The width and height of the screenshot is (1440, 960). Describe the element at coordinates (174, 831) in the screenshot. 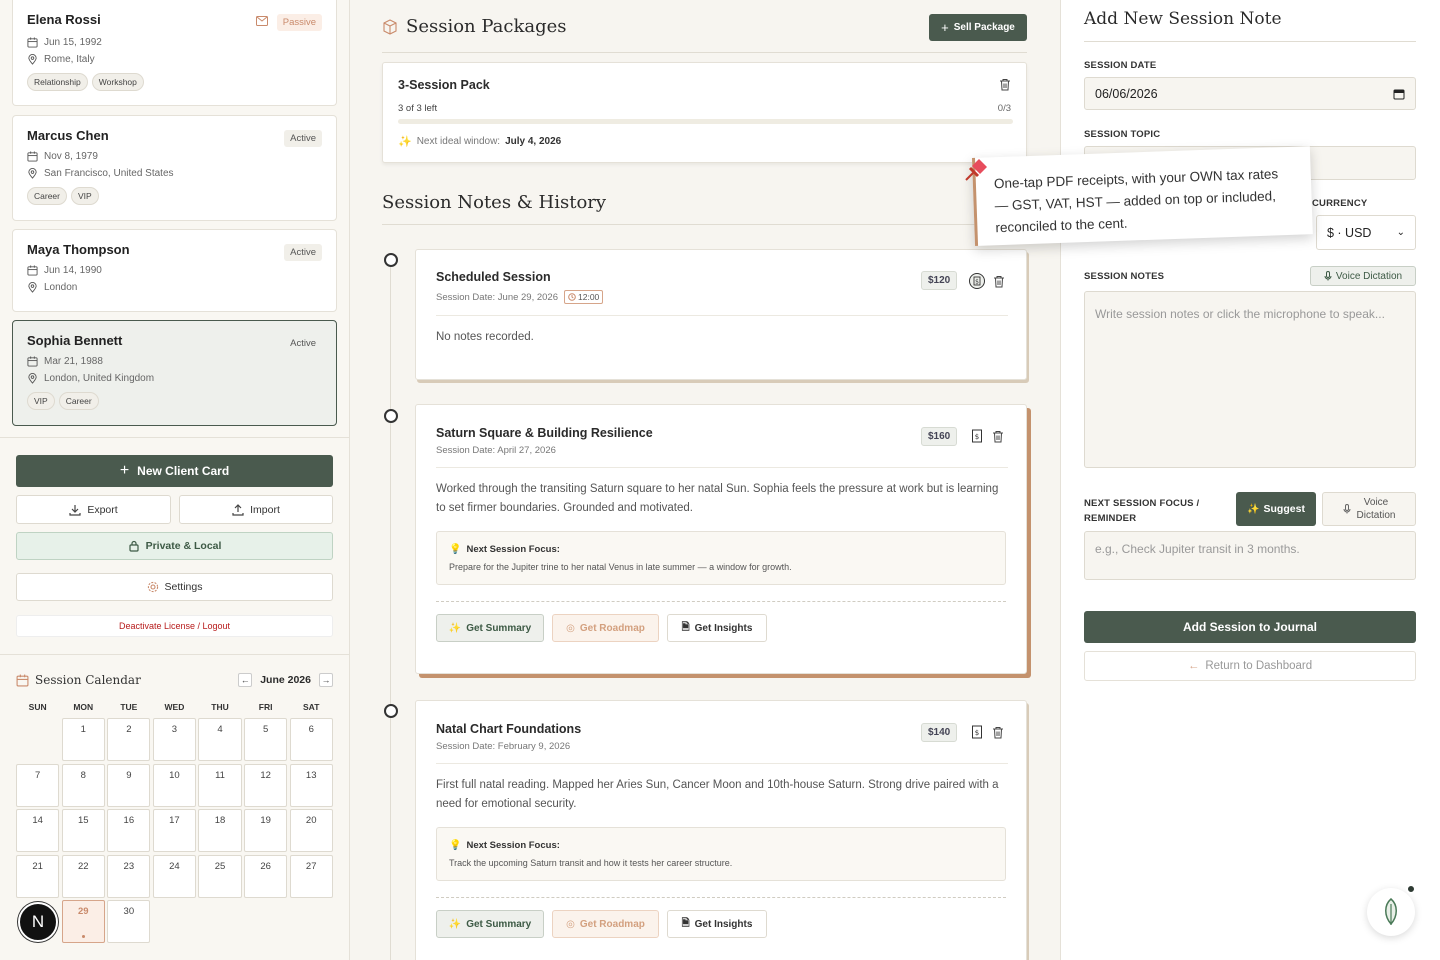

I see `calendar-day: 17` at that location.